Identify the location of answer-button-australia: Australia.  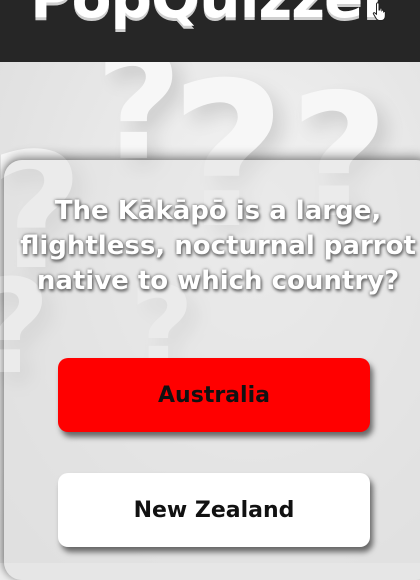
(214, 395).